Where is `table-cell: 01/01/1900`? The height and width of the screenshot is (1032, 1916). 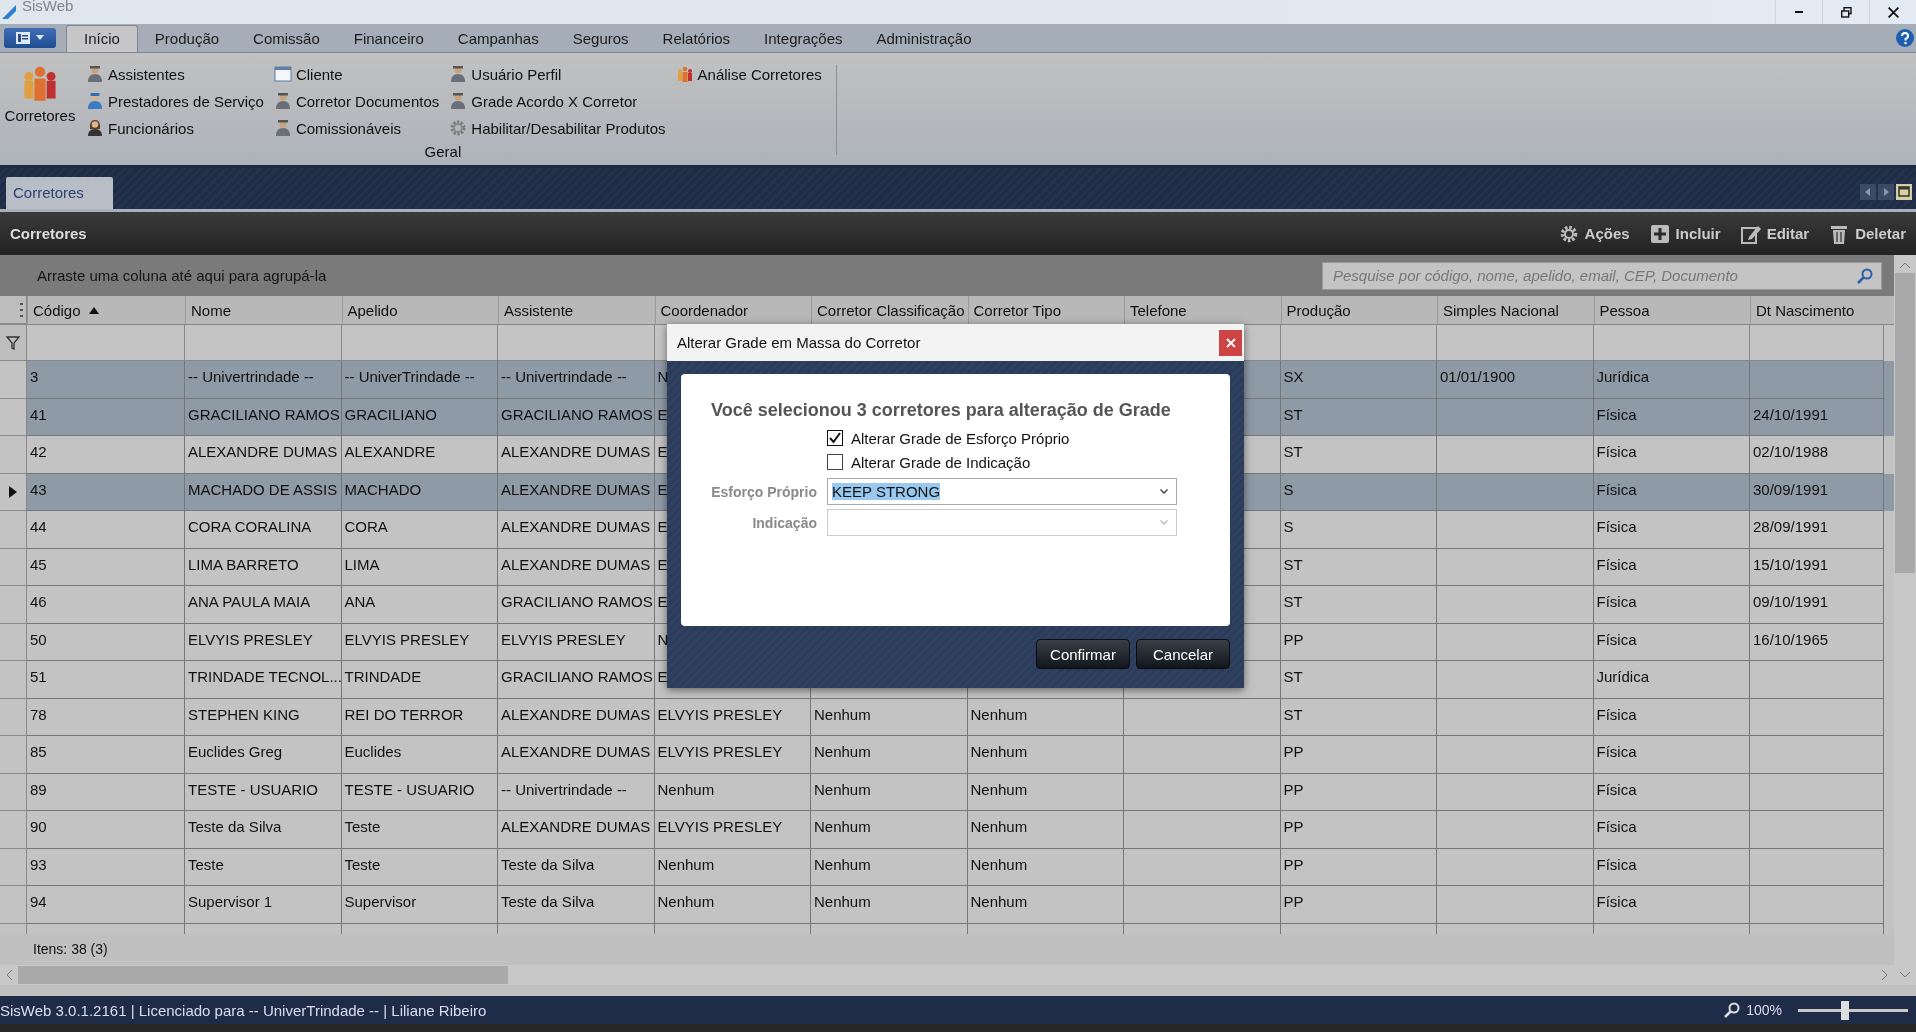
table-cell: 01/01/1900 is located at coordinates (1515, 380).